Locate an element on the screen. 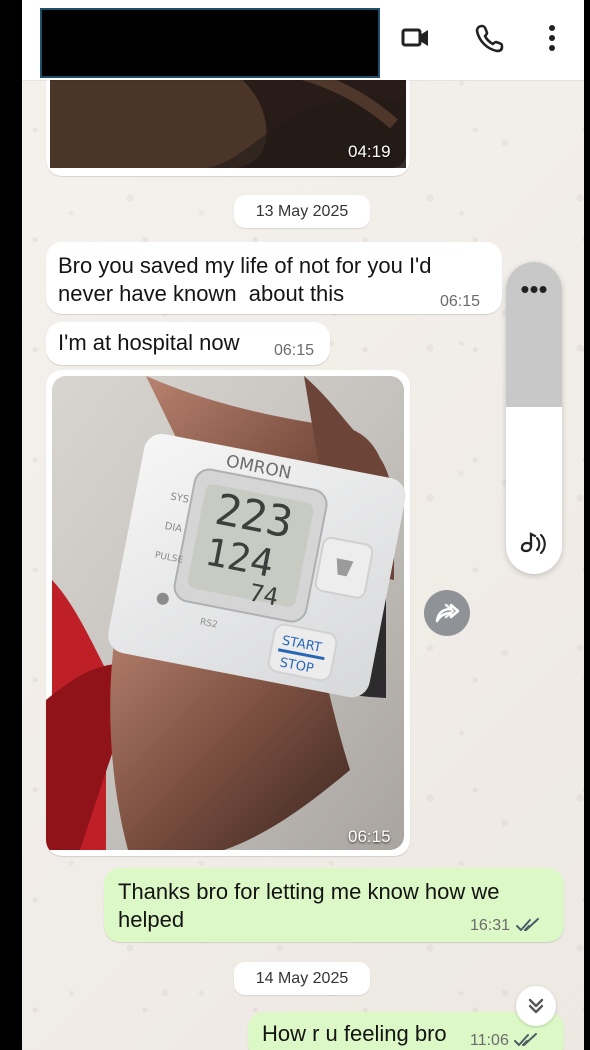 The height and width of the screenshot is (1050, 590). incoming-message-bubble: I'm at hospital now 06:15 is located at coordinates (188, 343).